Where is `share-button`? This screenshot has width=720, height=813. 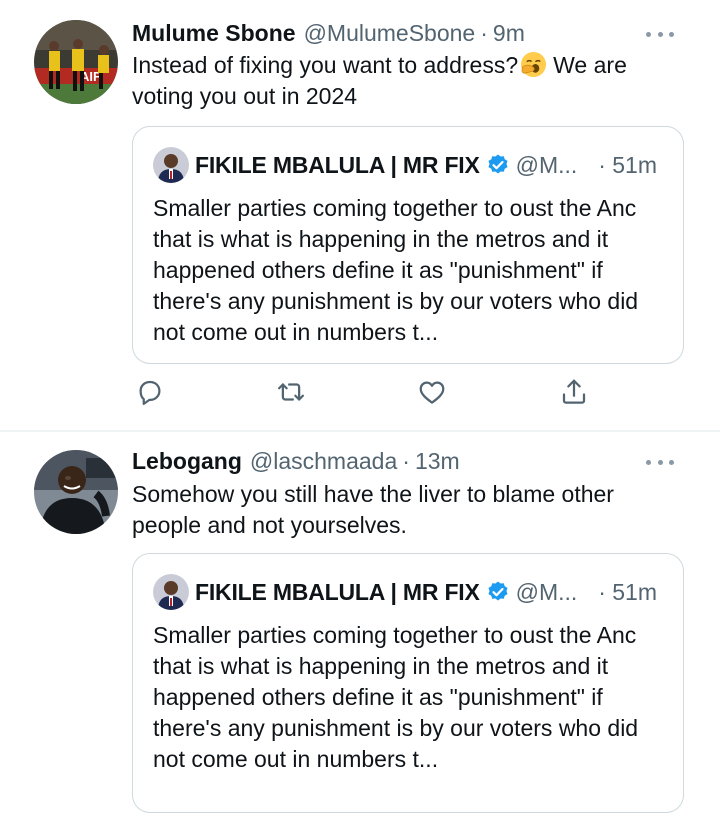
share-button is located at coordinates (574, 392).